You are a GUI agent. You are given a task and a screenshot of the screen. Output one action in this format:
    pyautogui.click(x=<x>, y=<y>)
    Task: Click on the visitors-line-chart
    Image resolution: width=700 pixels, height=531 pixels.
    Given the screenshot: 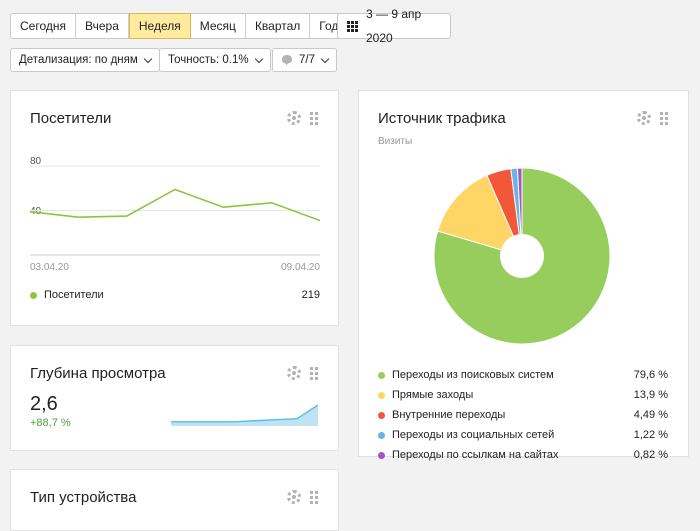 What is the action you would take?
    pyautogui.click(x=175, y=206)
    